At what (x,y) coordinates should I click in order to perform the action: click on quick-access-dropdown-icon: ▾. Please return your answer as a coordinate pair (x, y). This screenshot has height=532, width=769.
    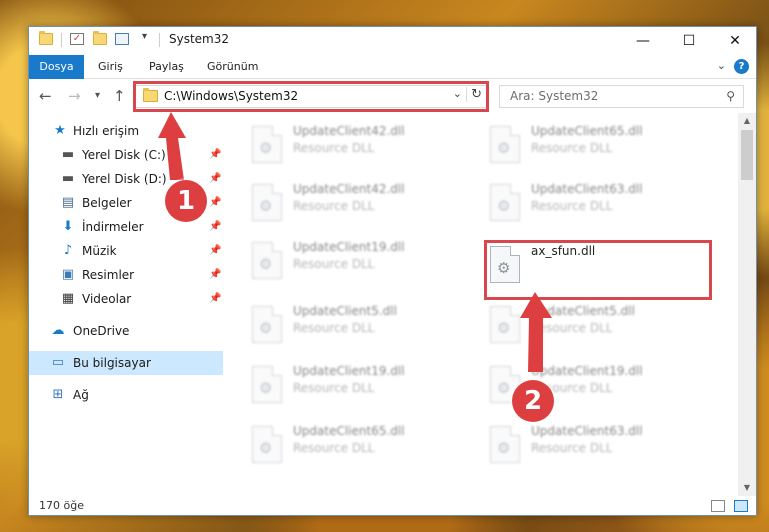
    Looking at the image, I should click on (144, 36).